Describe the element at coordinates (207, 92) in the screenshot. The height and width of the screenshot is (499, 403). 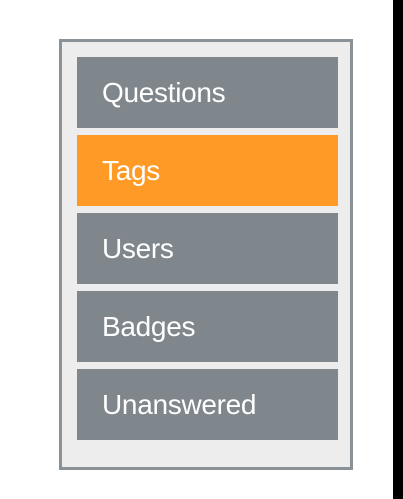
I see `nav-item-questions: Questions` at that location.